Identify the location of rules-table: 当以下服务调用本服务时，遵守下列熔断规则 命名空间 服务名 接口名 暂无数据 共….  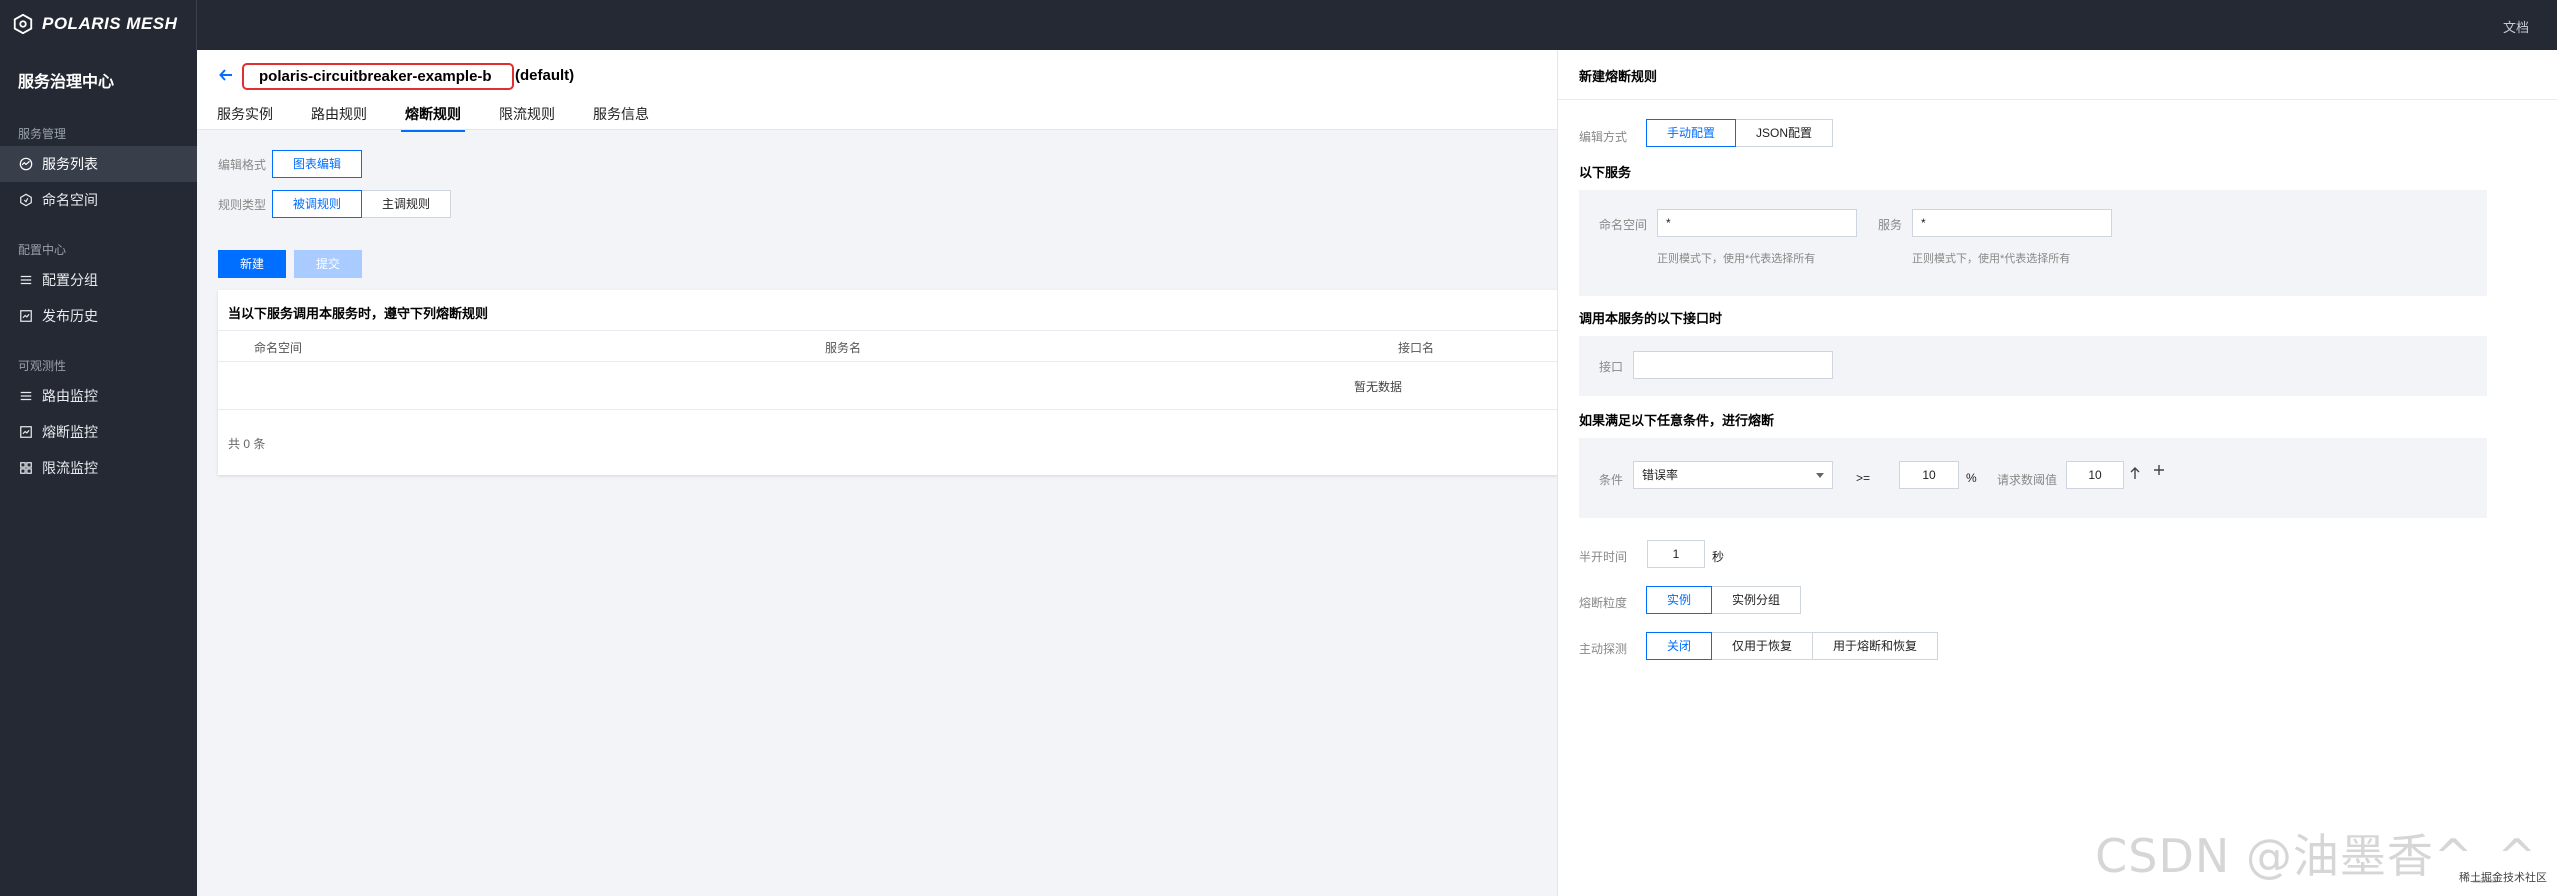
(888, 382).